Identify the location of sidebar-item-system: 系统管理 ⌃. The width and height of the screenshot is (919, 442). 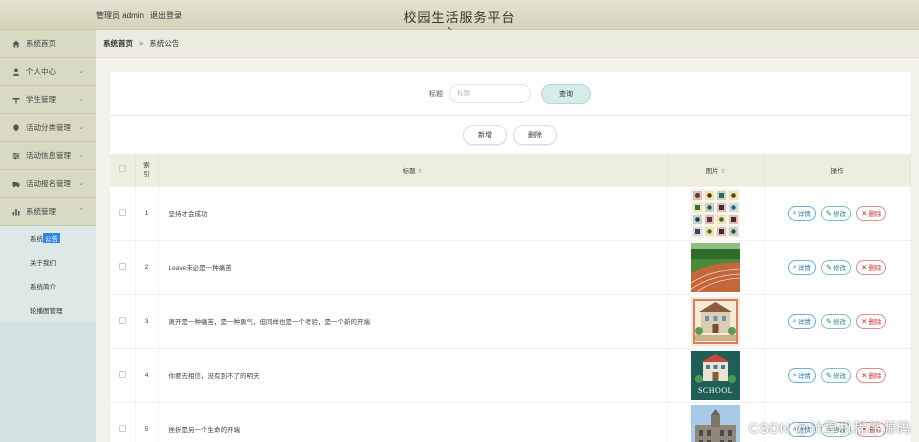
(48, 212).